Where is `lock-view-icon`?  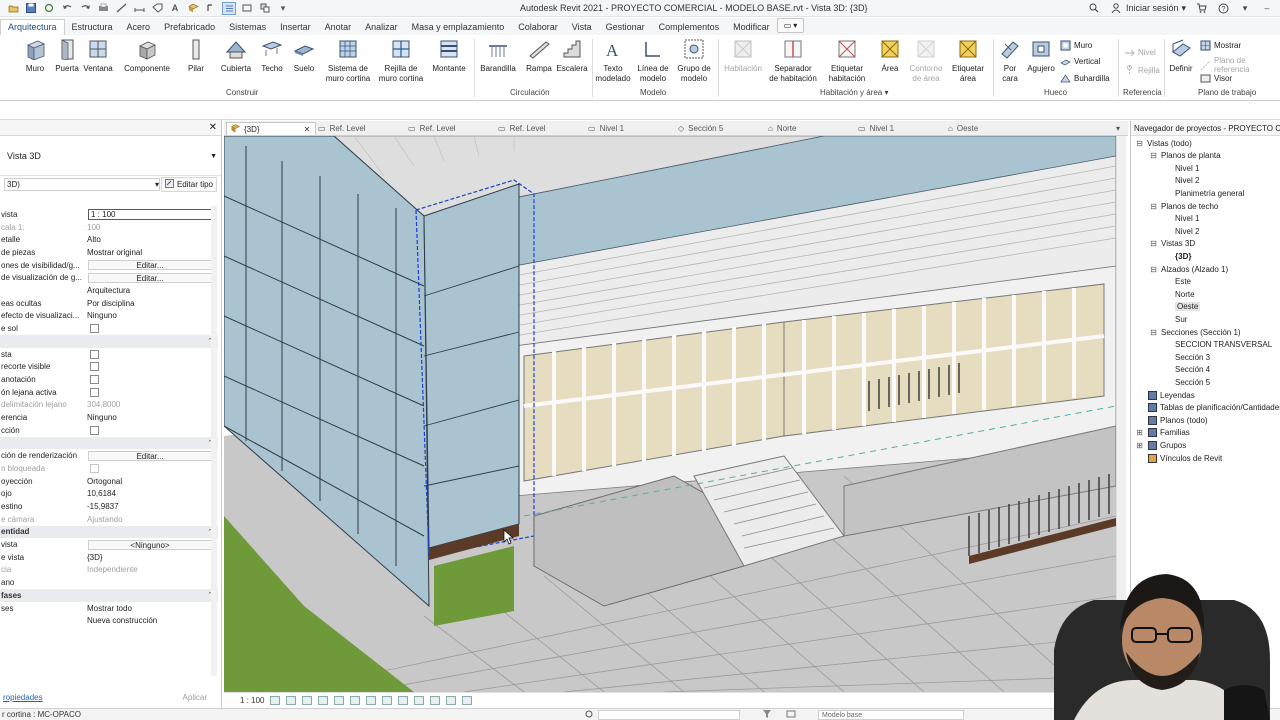
lock-view-icon is located at coordinates (387, 700).